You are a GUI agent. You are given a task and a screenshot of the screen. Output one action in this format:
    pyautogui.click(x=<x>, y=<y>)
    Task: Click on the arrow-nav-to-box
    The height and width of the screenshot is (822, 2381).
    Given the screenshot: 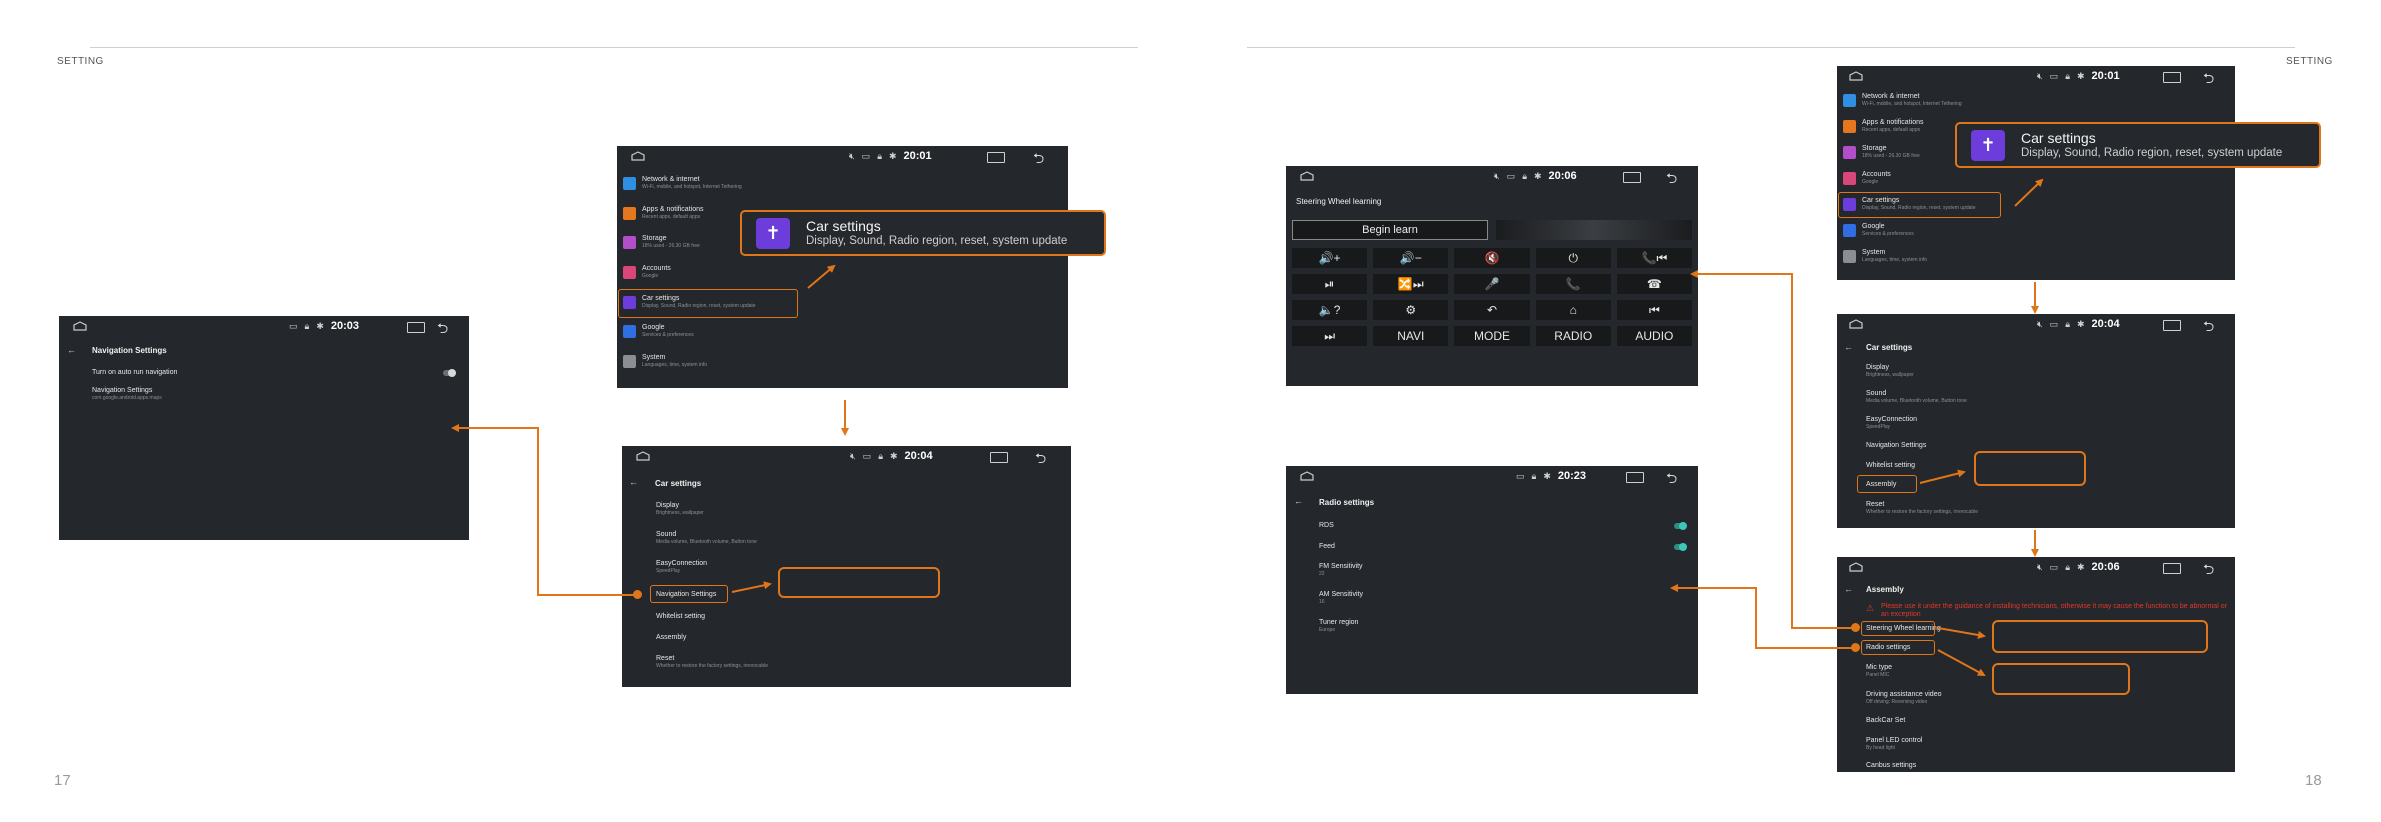 What is the action you would take?
    pyautogui.click(x=751, y=587)
    